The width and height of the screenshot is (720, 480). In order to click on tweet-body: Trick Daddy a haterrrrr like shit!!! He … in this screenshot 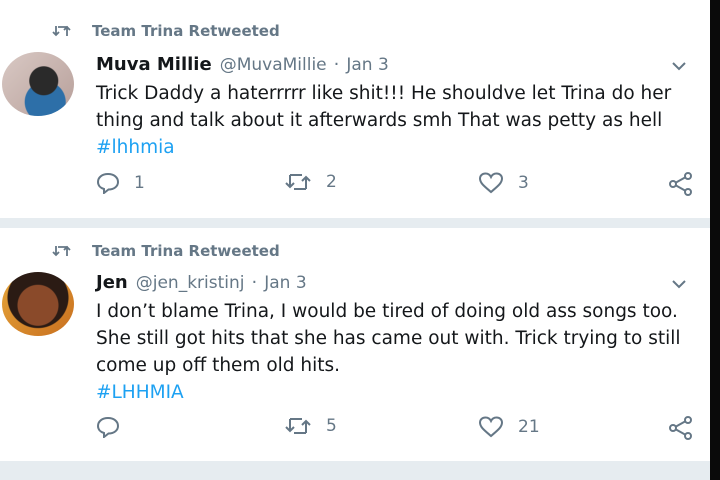, I will do `click(384, 107)`.